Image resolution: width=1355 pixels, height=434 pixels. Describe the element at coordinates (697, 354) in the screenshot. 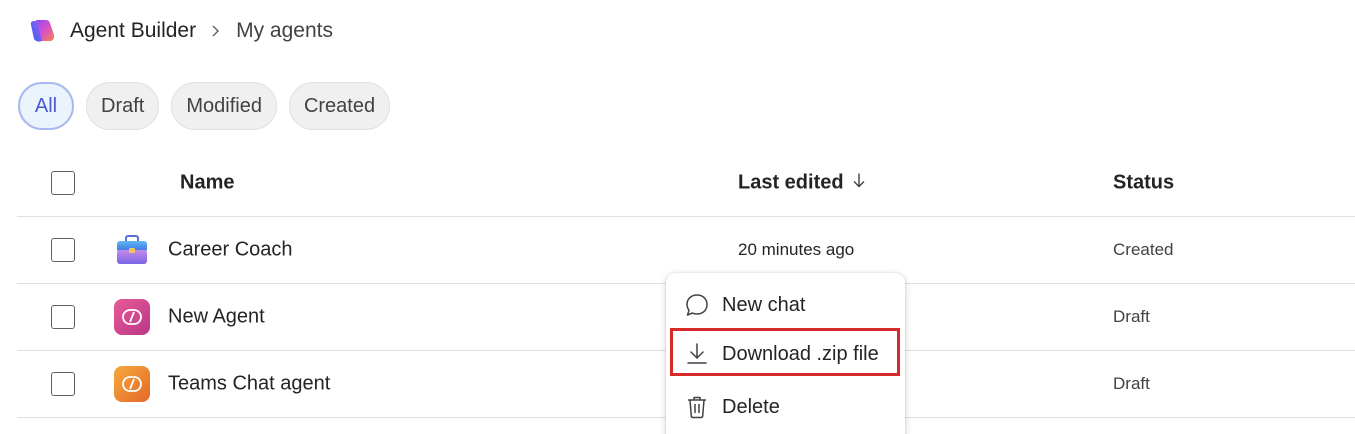

I see `download-icon` at that location.